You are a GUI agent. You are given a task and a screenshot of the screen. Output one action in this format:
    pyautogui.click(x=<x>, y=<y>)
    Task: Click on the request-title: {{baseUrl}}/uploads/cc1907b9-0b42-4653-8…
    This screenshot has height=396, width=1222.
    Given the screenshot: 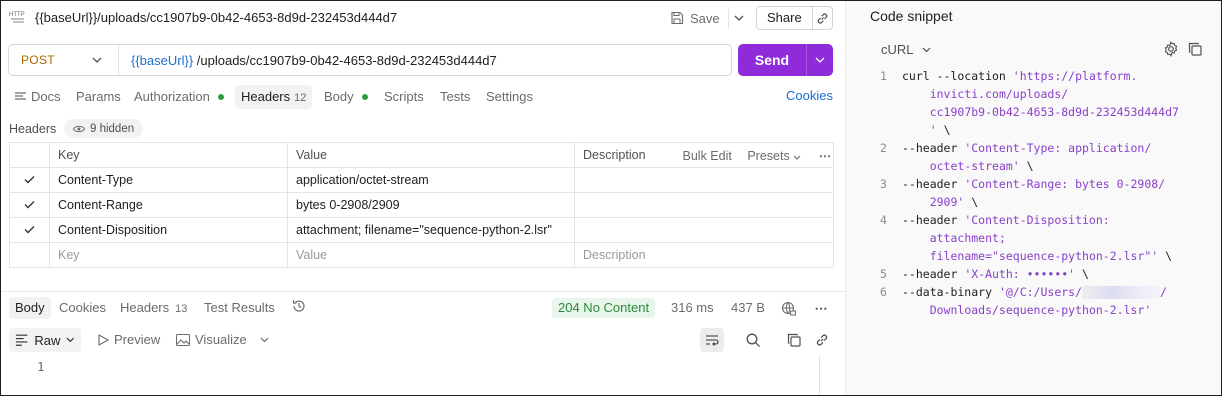 What is the action you would take?
    pyautogui.click(x=216, y=17)
    